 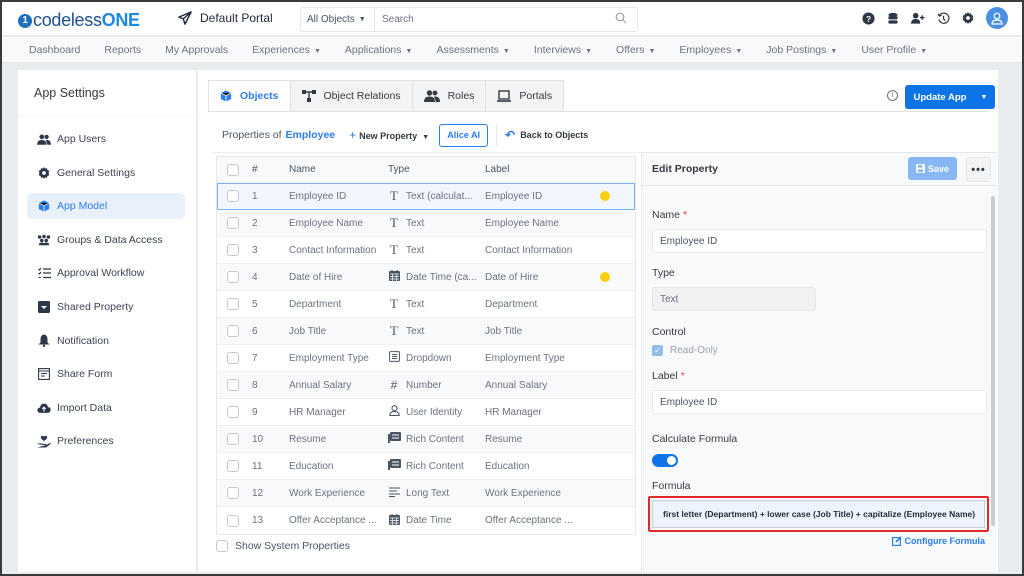 What do you see at coordinates (351, 96) in the screenshot?
I see `tab-object-relations: Object Relations` at bounding box center [351, 96].